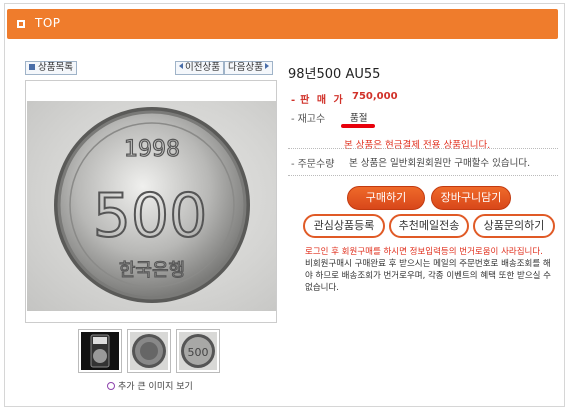  What do you see at coordinates (375, 96) in the screenshot?
I see `price-value: 750,000` at bounding box center [375, 96].